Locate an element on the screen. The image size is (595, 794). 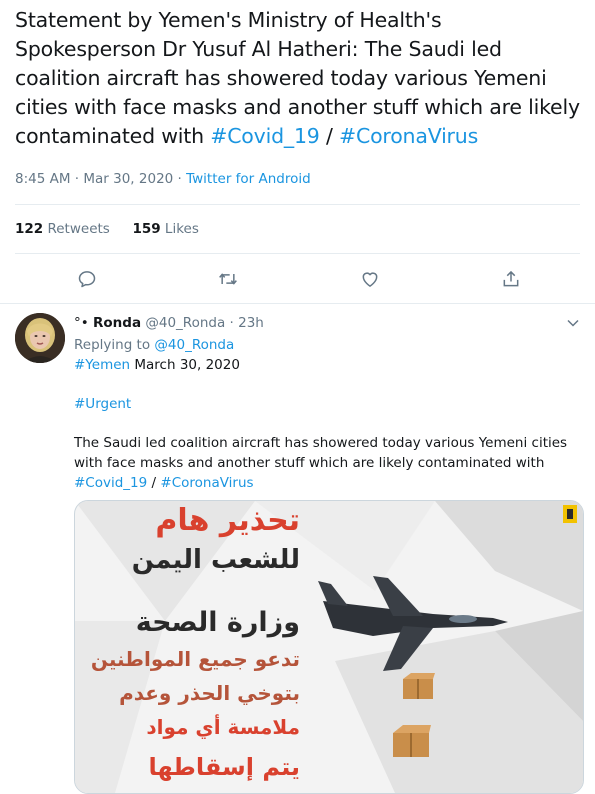
like-button is located at coordinates (370, 279).